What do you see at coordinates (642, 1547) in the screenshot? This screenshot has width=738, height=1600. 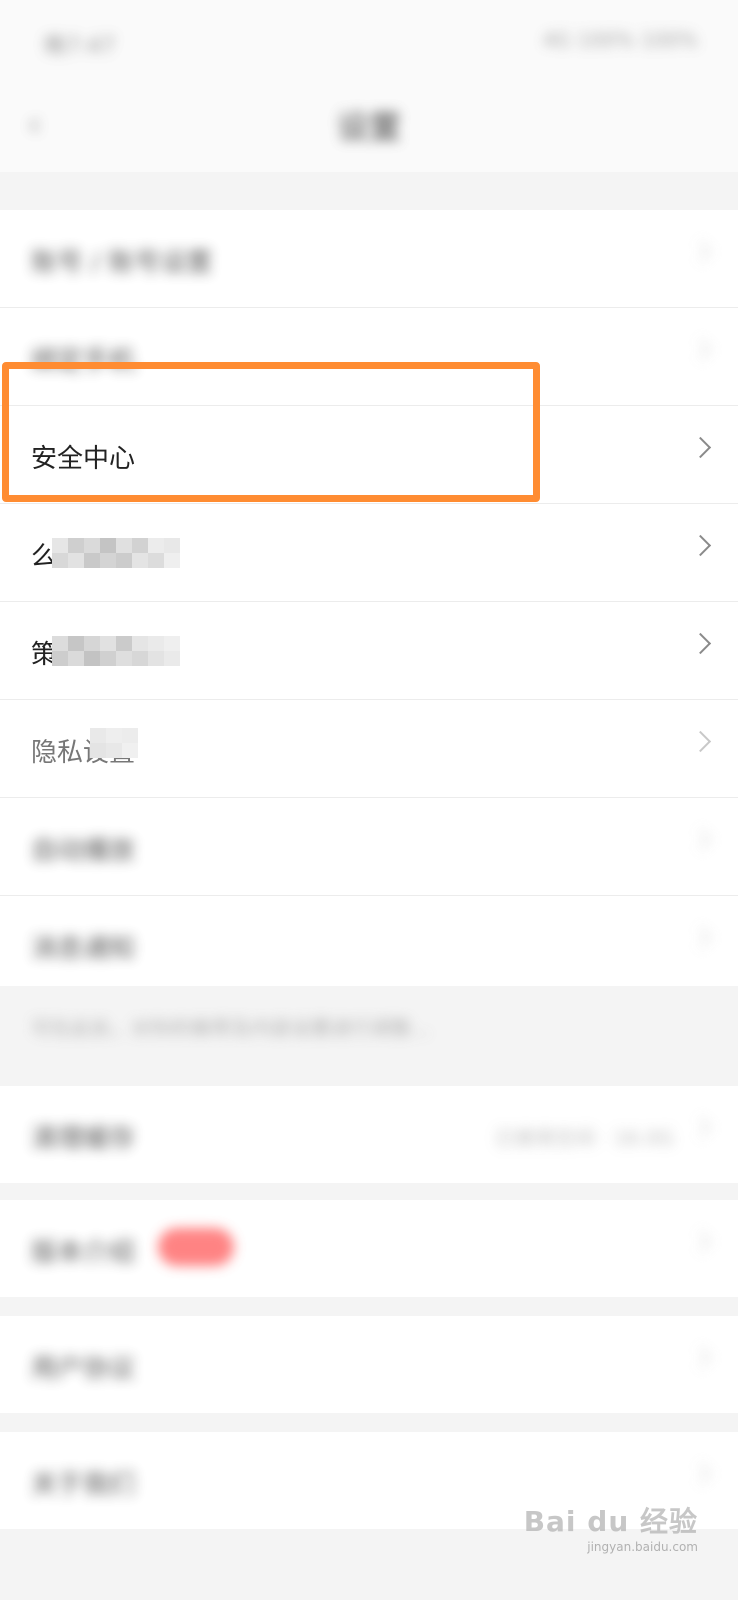 I see `watermark-url: jingyan.baidu.com` at bounding box center [642, 1547].